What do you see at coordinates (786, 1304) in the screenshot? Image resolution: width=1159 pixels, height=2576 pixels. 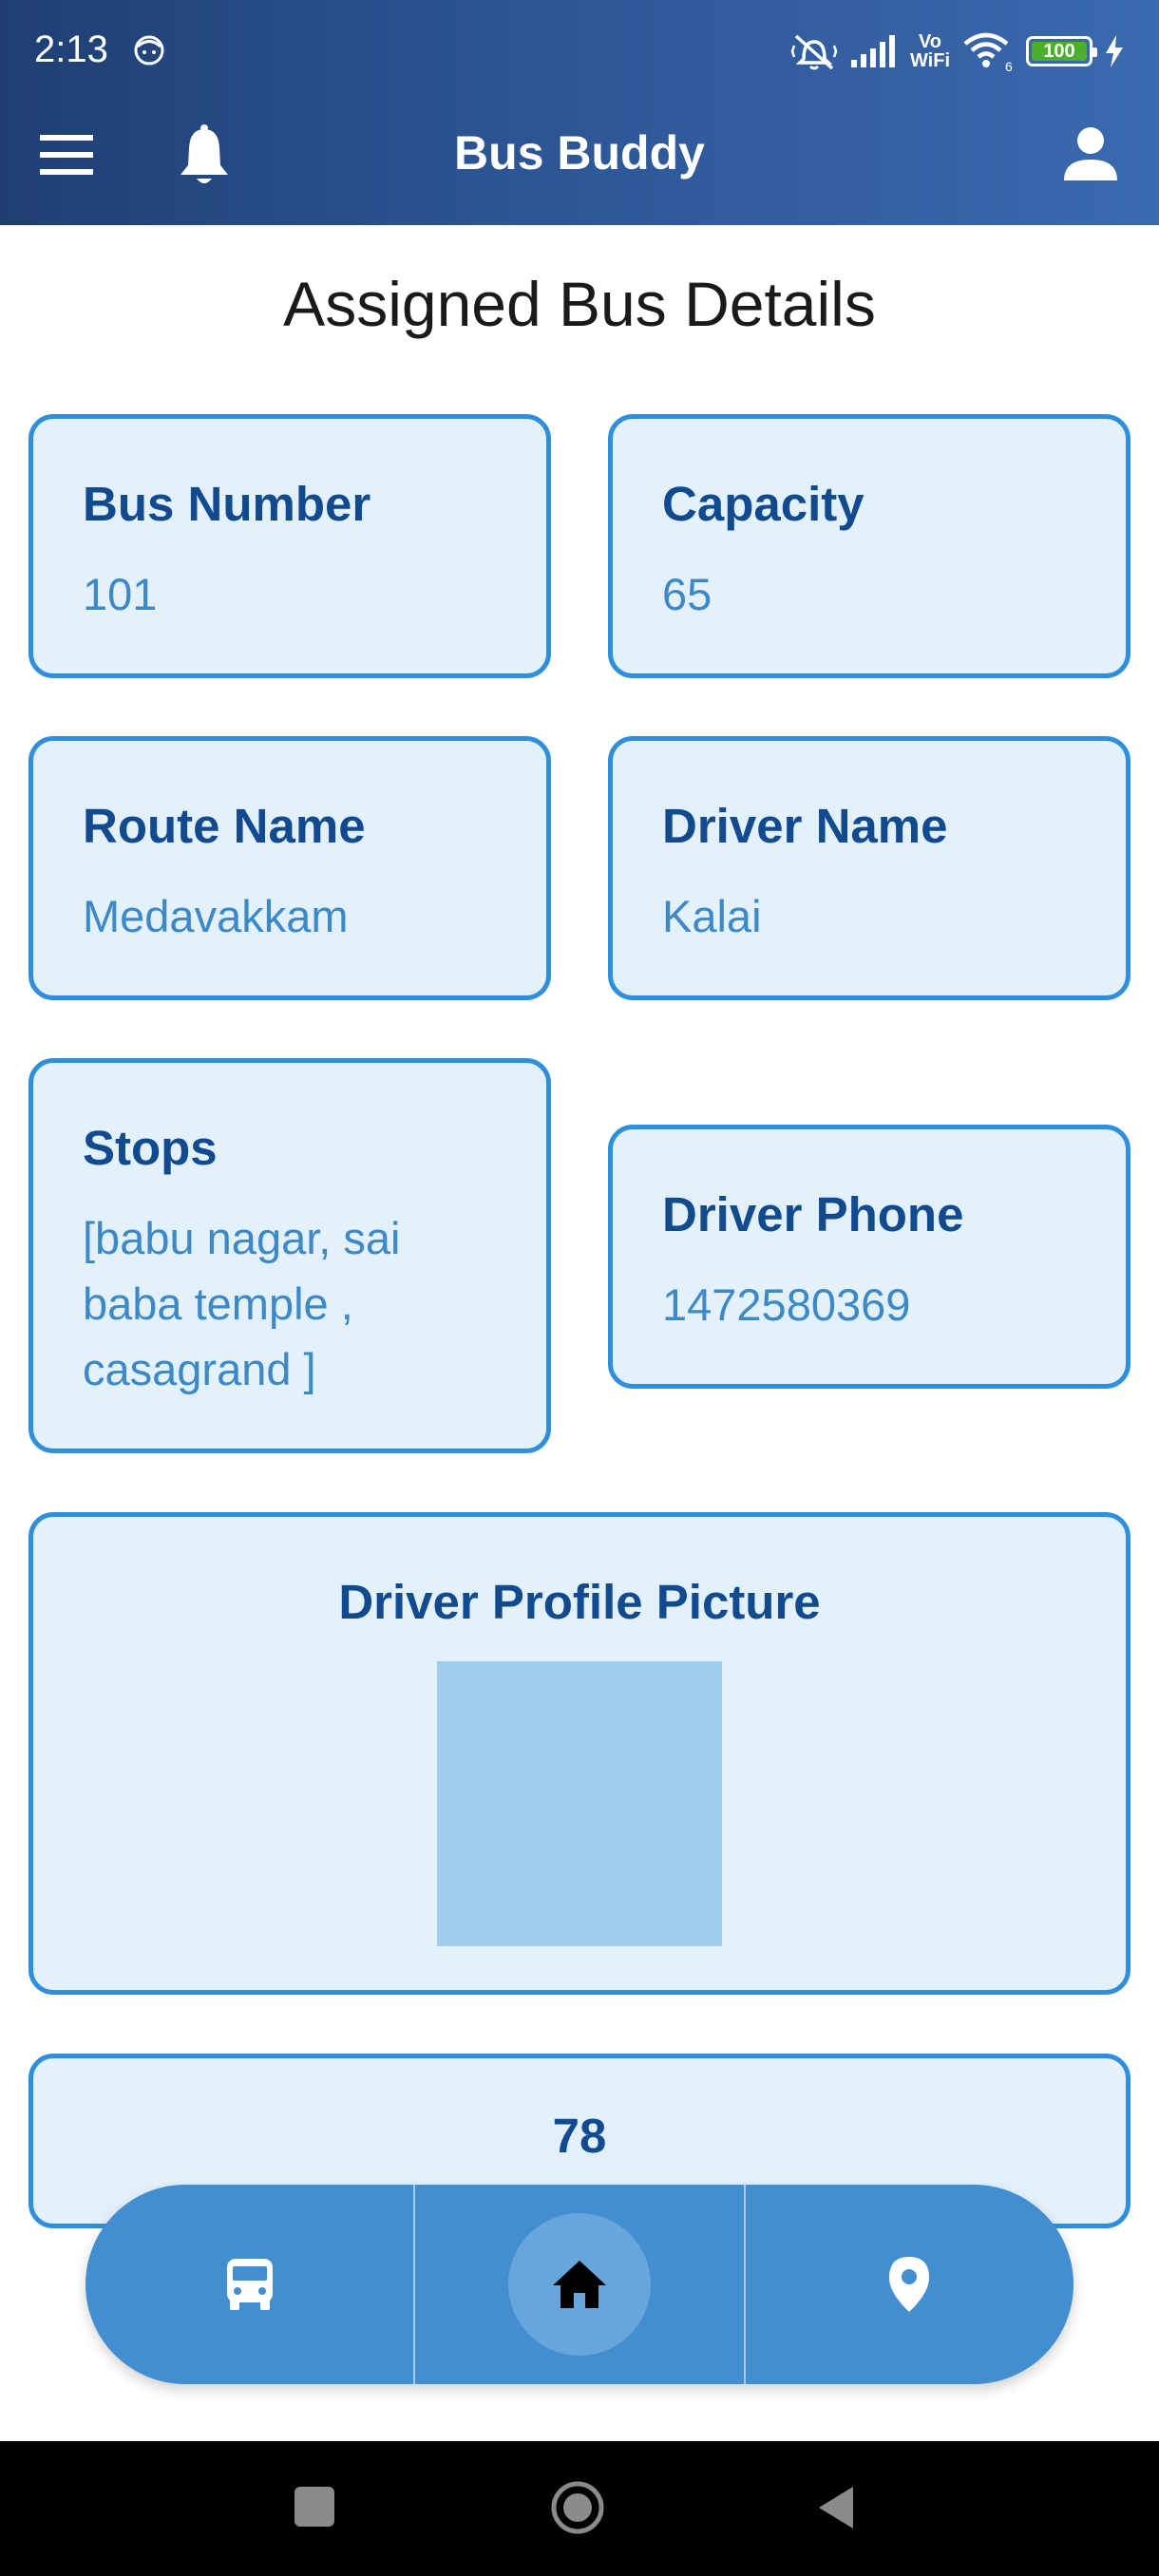 I see `driver-phone-value: 1472580369` at bounding box center [786, 1304].